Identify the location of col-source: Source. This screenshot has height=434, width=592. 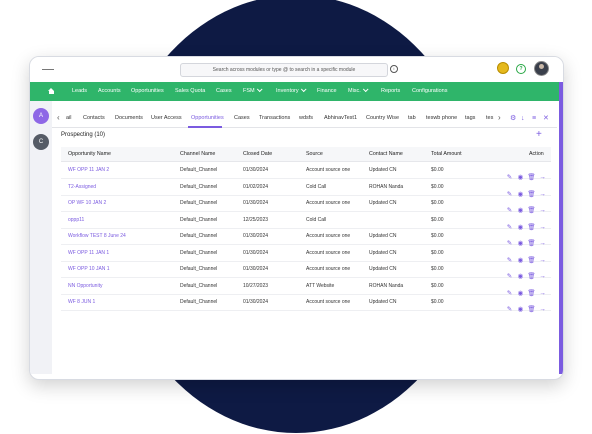
(314, 154).